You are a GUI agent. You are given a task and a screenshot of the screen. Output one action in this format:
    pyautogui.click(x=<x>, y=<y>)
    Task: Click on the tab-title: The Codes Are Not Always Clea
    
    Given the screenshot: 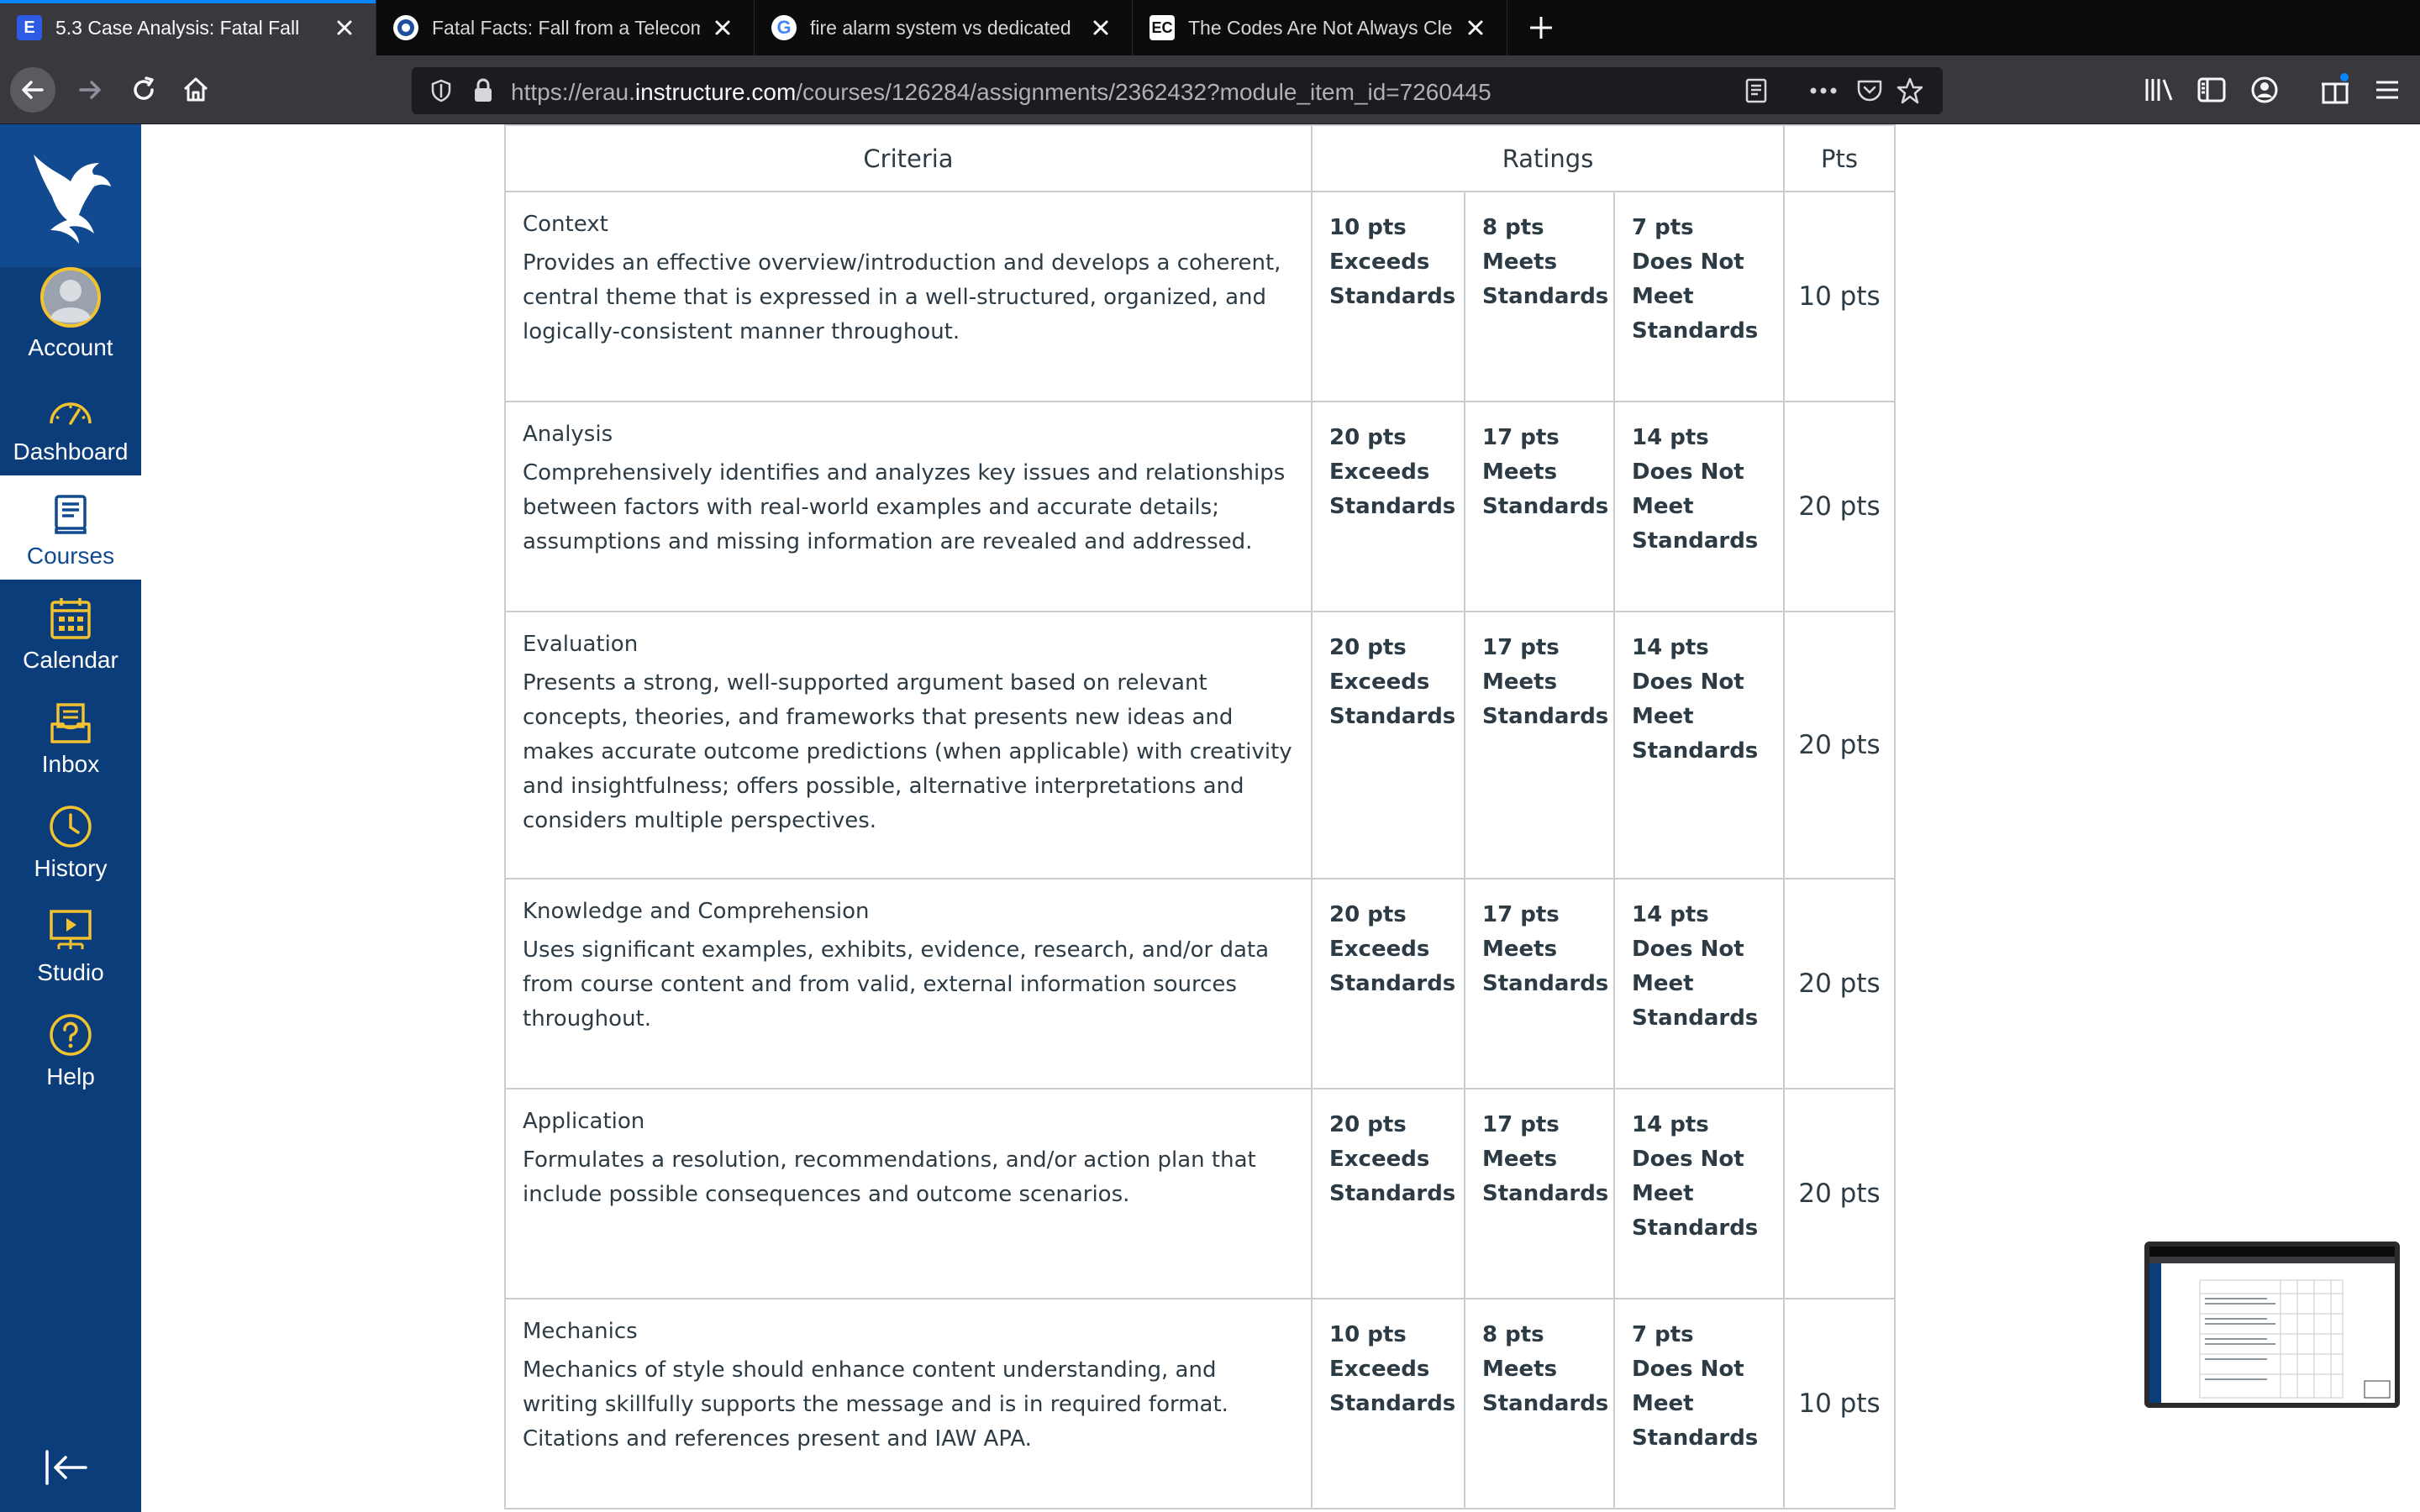 What is the action you would take?
    pyautogui.click(x=1320, y=27)
    